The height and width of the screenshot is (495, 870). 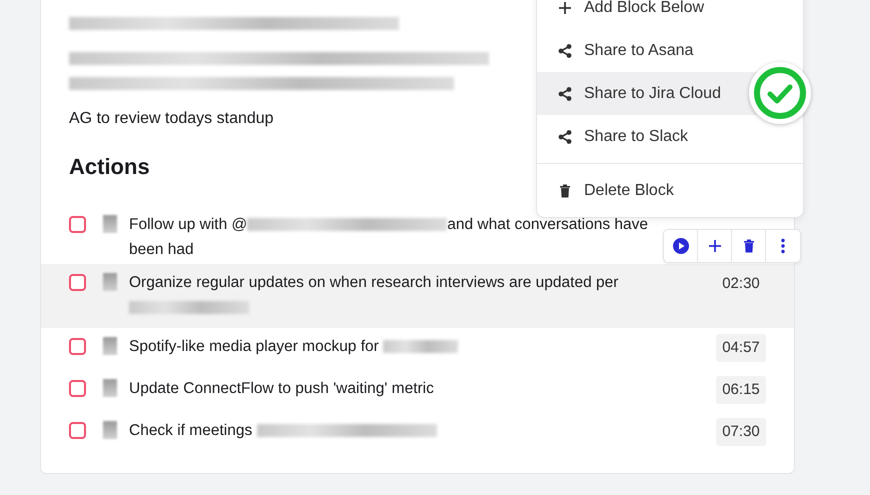 What do you see at coordinates (670, 136) in the screenshot?
I see `menu-item: Share to Slack` at bounding box center [670, 136].